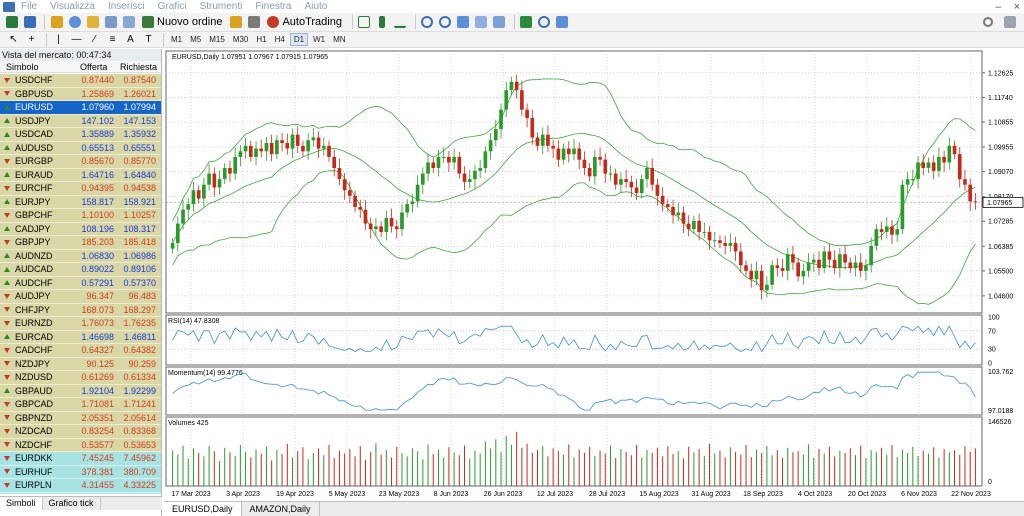 The width and height of the screenshot is (1024, 516). I want to click on market-watch-row: EURUSD 1.07960 1.07994, so click(80, 108).